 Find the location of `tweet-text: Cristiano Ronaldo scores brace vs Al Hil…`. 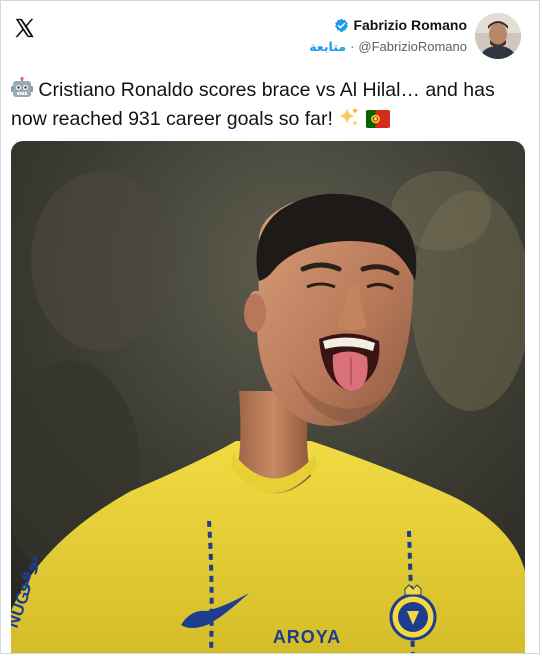

tweet-text: Cristiano Ronaldo scores brace vs Al Hil… is located at coordinates (261, 105).